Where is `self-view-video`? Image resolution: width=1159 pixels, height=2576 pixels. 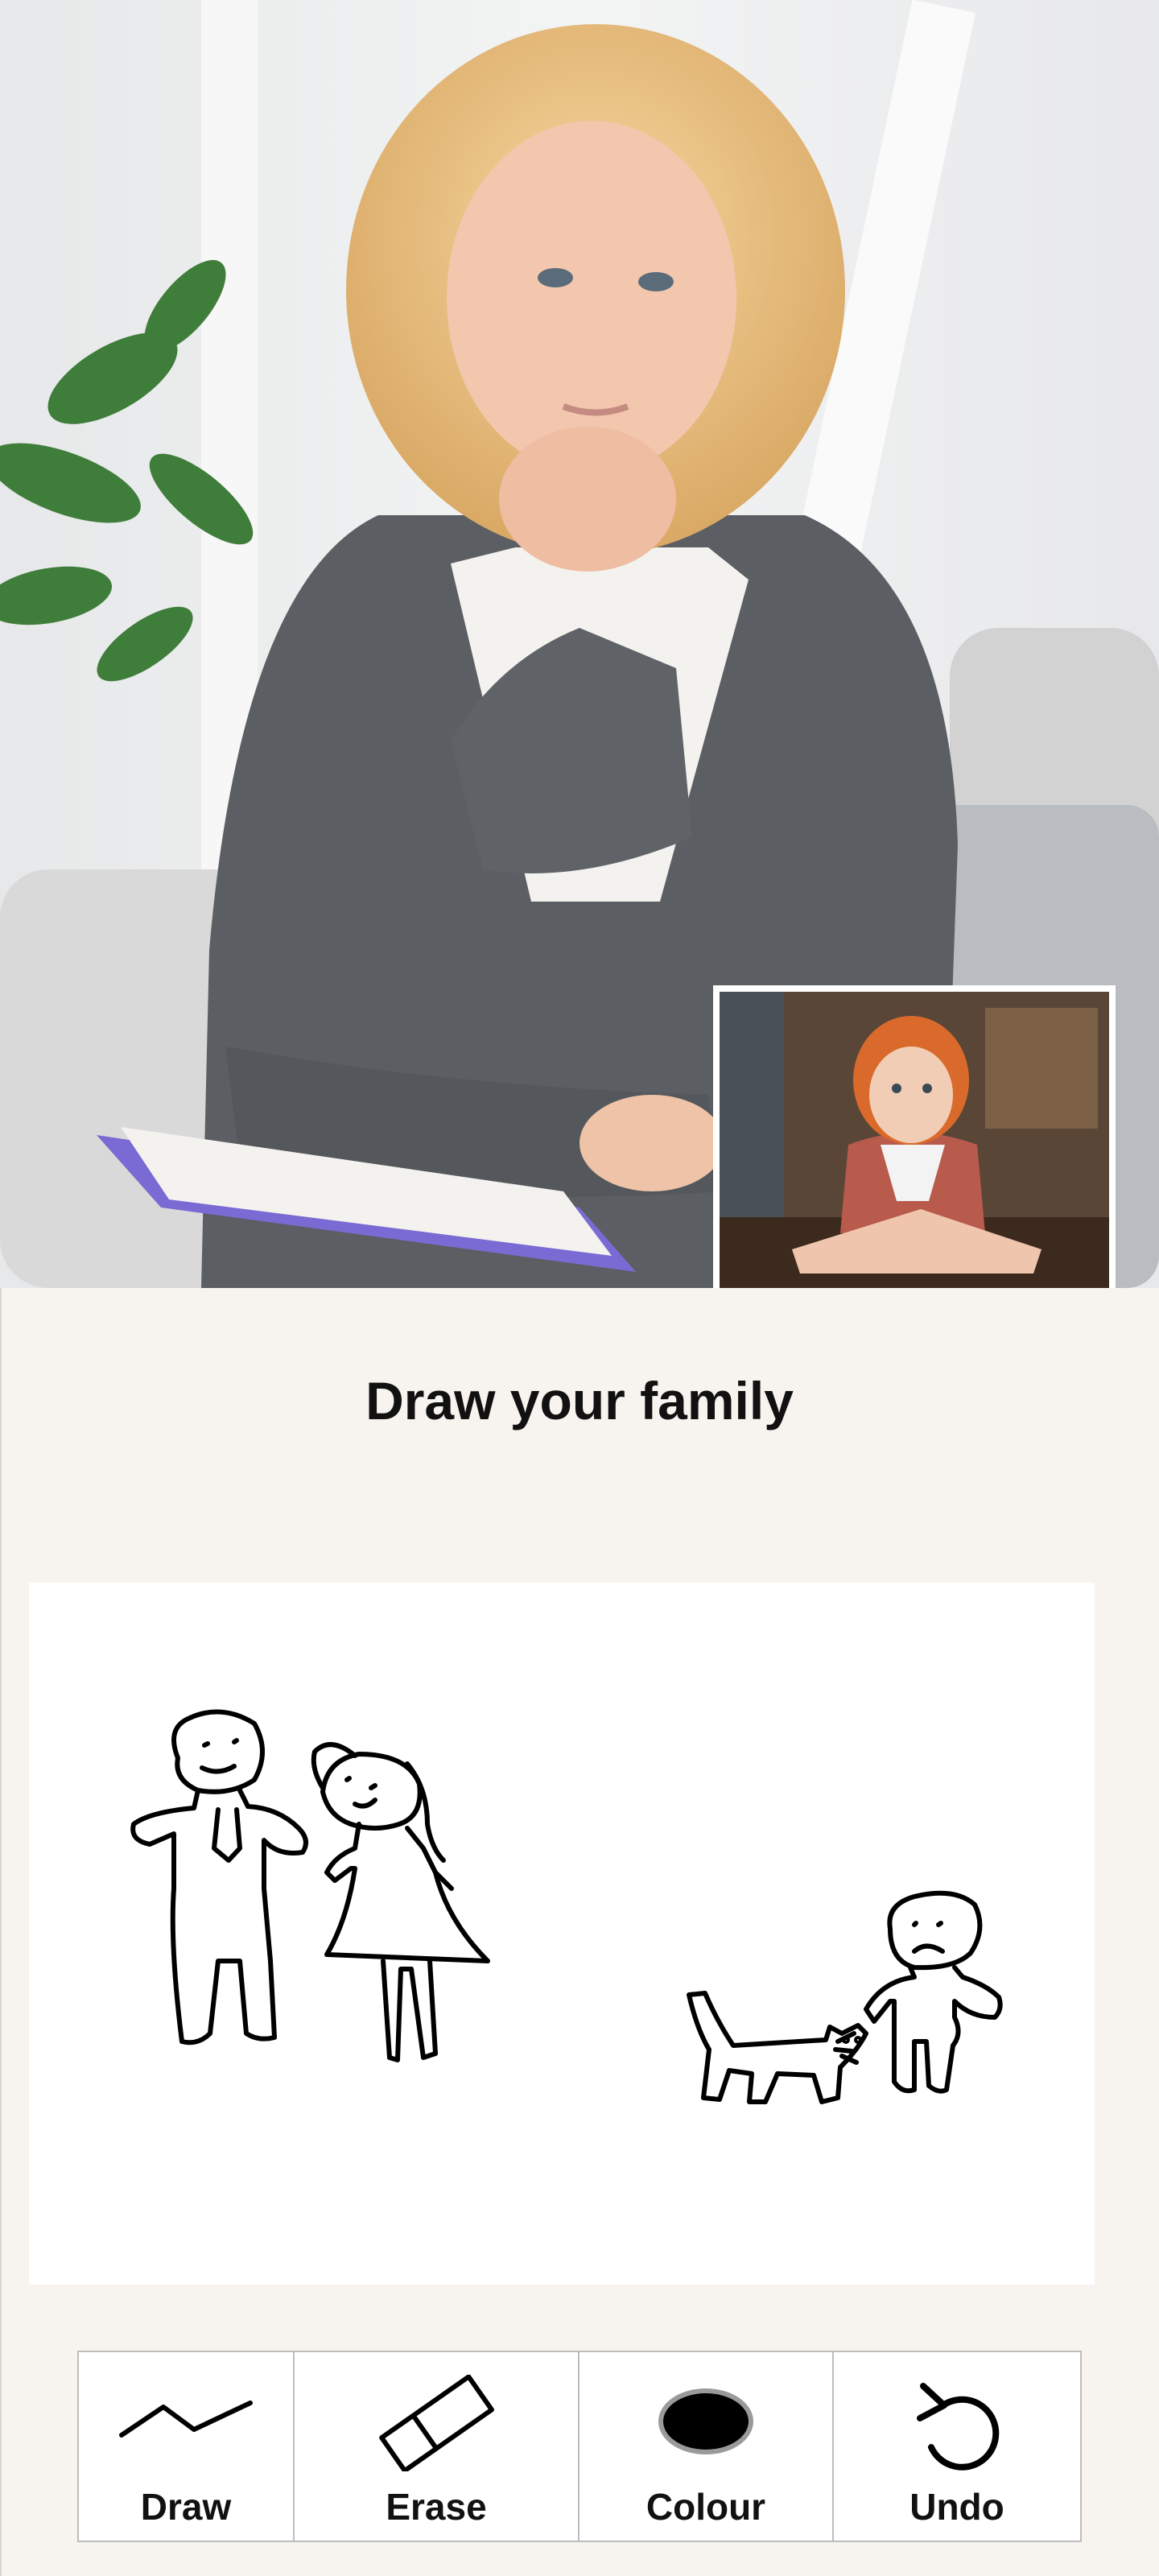 self-view-video is located at coordinates (914, 1136).